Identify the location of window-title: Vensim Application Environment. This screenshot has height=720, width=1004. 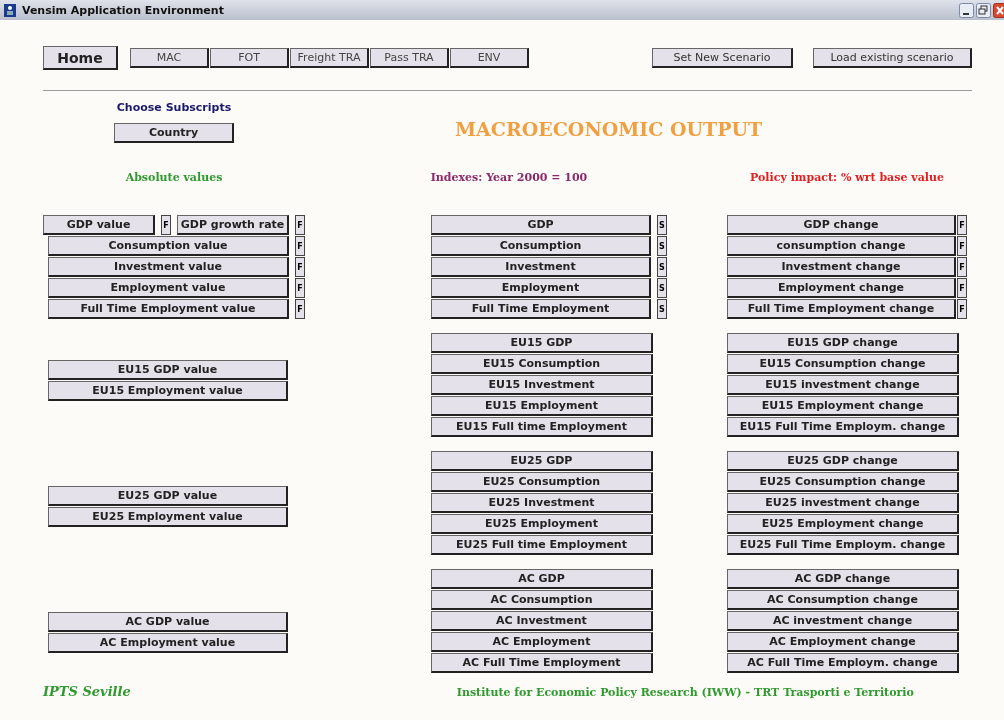
(123, 10).